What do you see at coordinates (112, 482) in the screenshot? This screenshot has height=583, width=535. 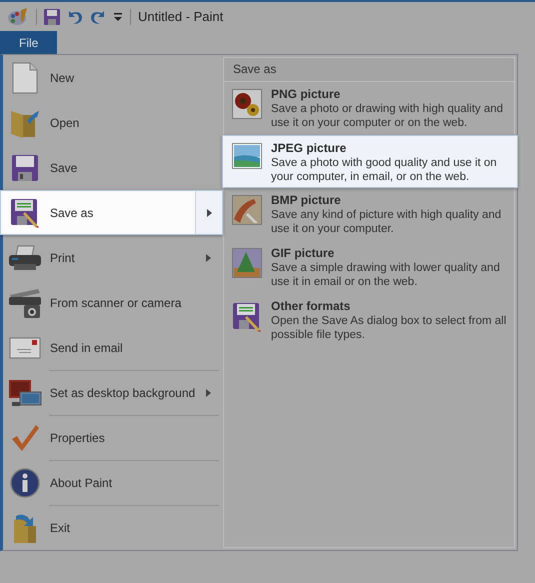 I see `menu-item: About Paint` at bounding box center [112, 482].